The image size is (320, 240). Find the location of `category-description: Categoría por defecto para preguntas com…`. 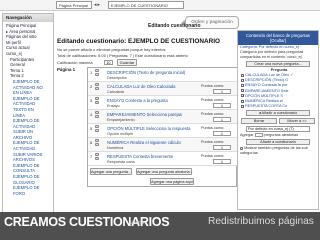

category-description: Categoría por defecto para preguntas com… is located at coordinates (272, 54).